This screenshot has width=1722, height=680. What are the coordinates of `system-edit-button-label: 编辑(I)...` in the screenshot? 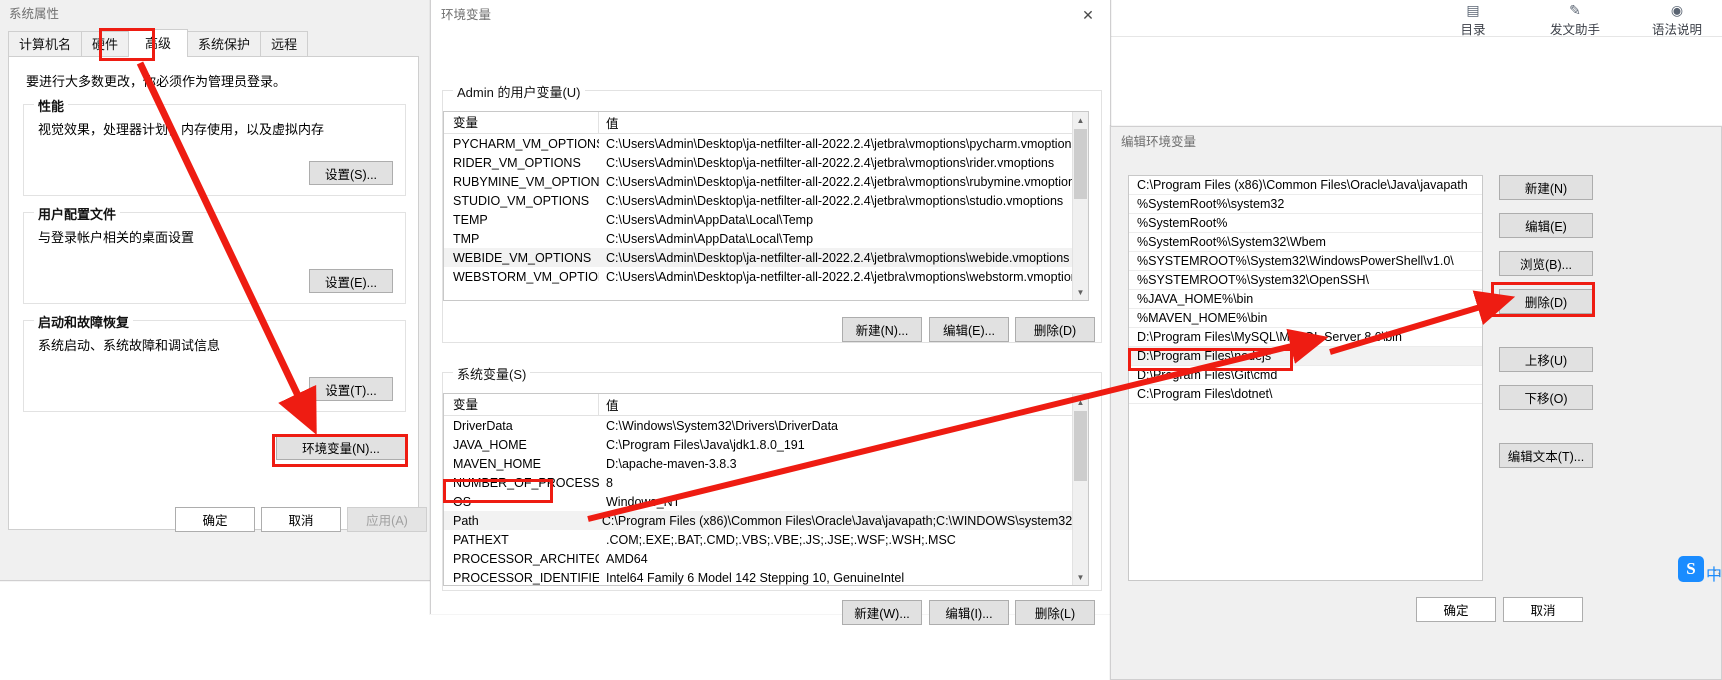 It's located at (969, 614).